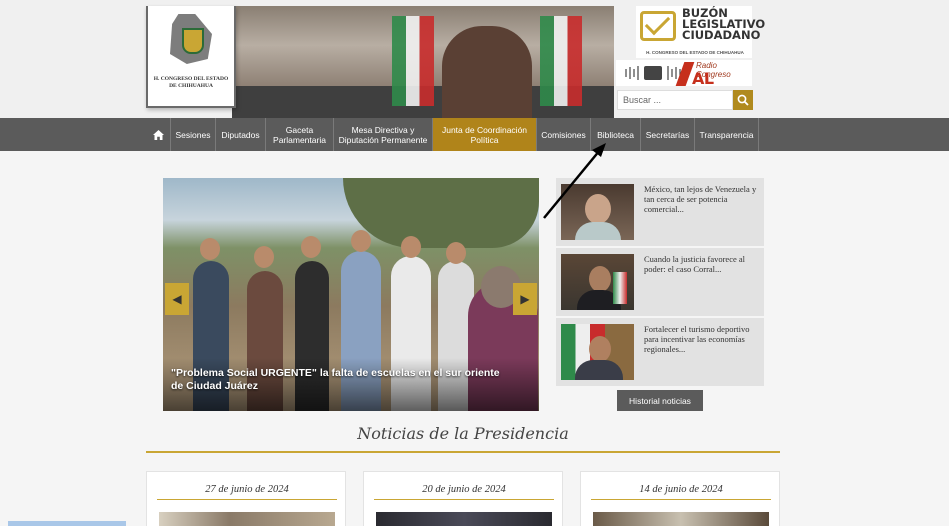 The width and height of the screenshot is (949, 526). Describe the element at coordinates (574, 181) in the screenshot. I see `annotation-arrow-icon` at that location.